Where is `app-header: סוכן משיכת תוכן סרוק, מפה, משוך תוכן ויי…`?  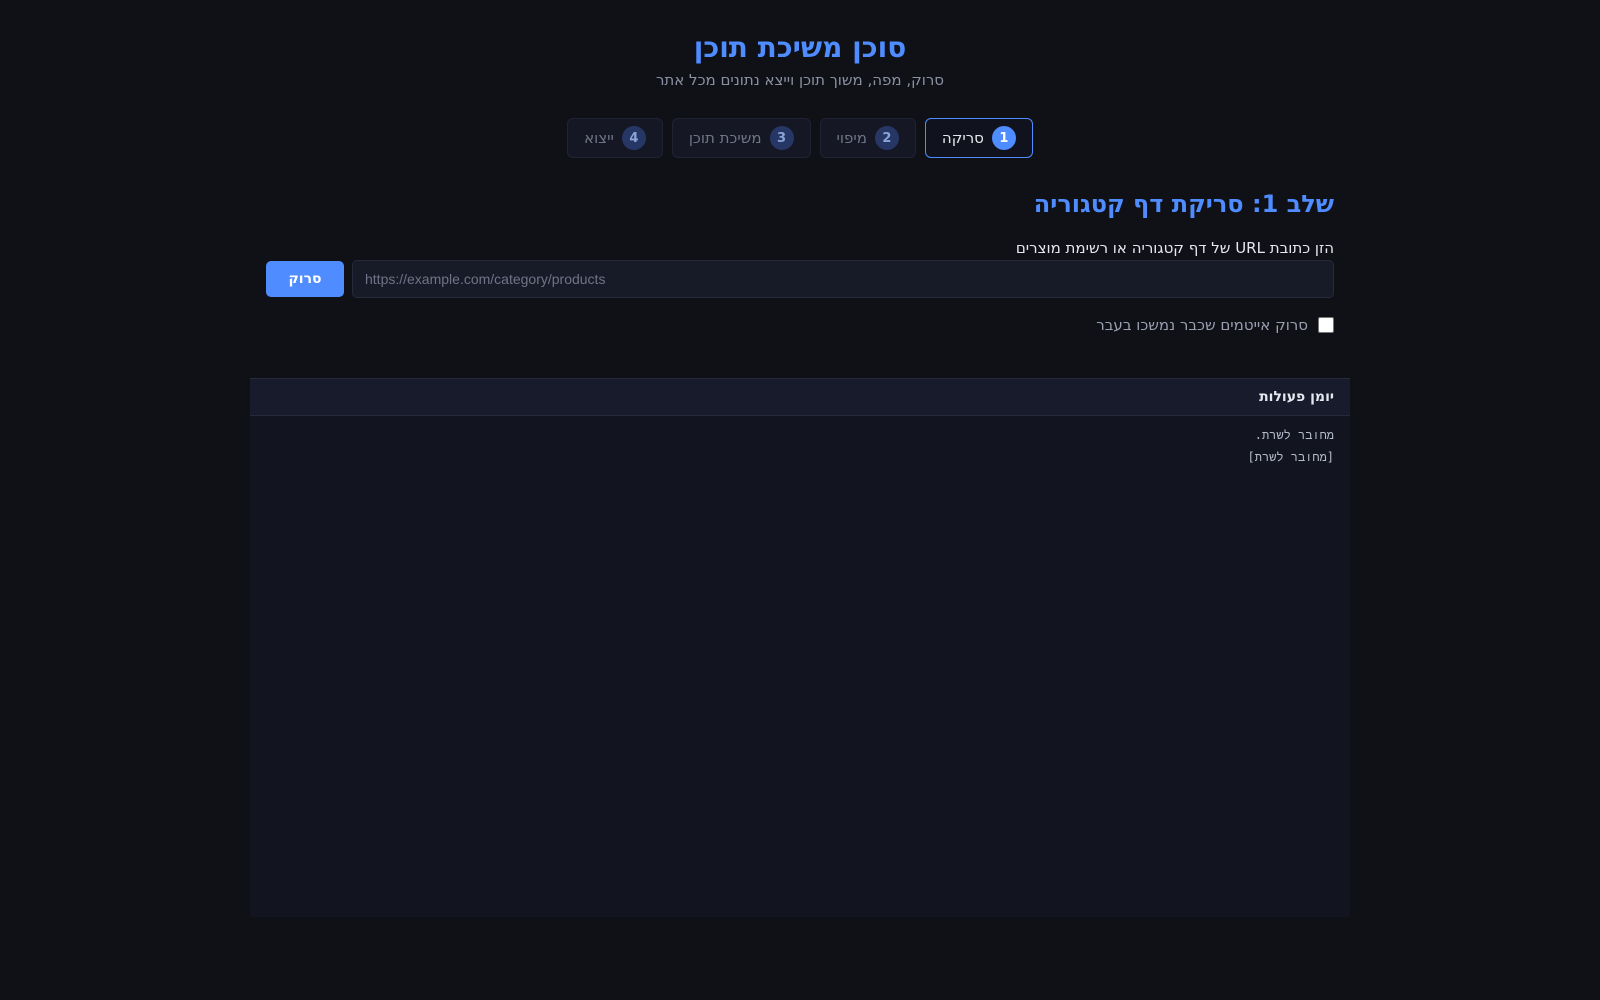 app-header: סוכן משיכת תוכן סרוק, מפה, משוך תוכן ויי… is located at coordinates (800, 59).